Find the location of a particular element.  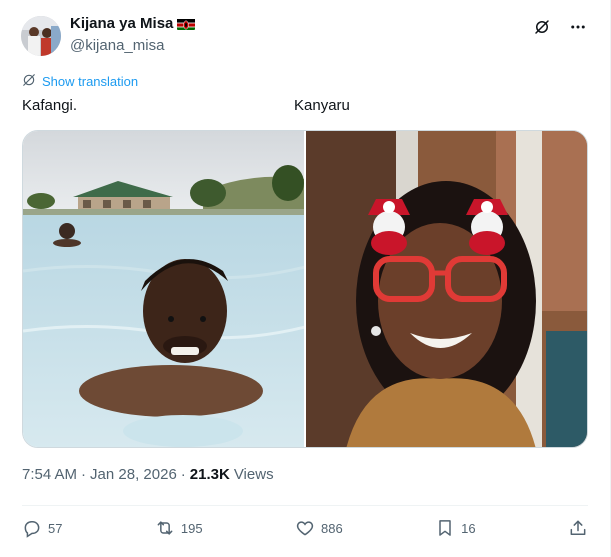

views-label: Views is located at coordinates (253, 474).